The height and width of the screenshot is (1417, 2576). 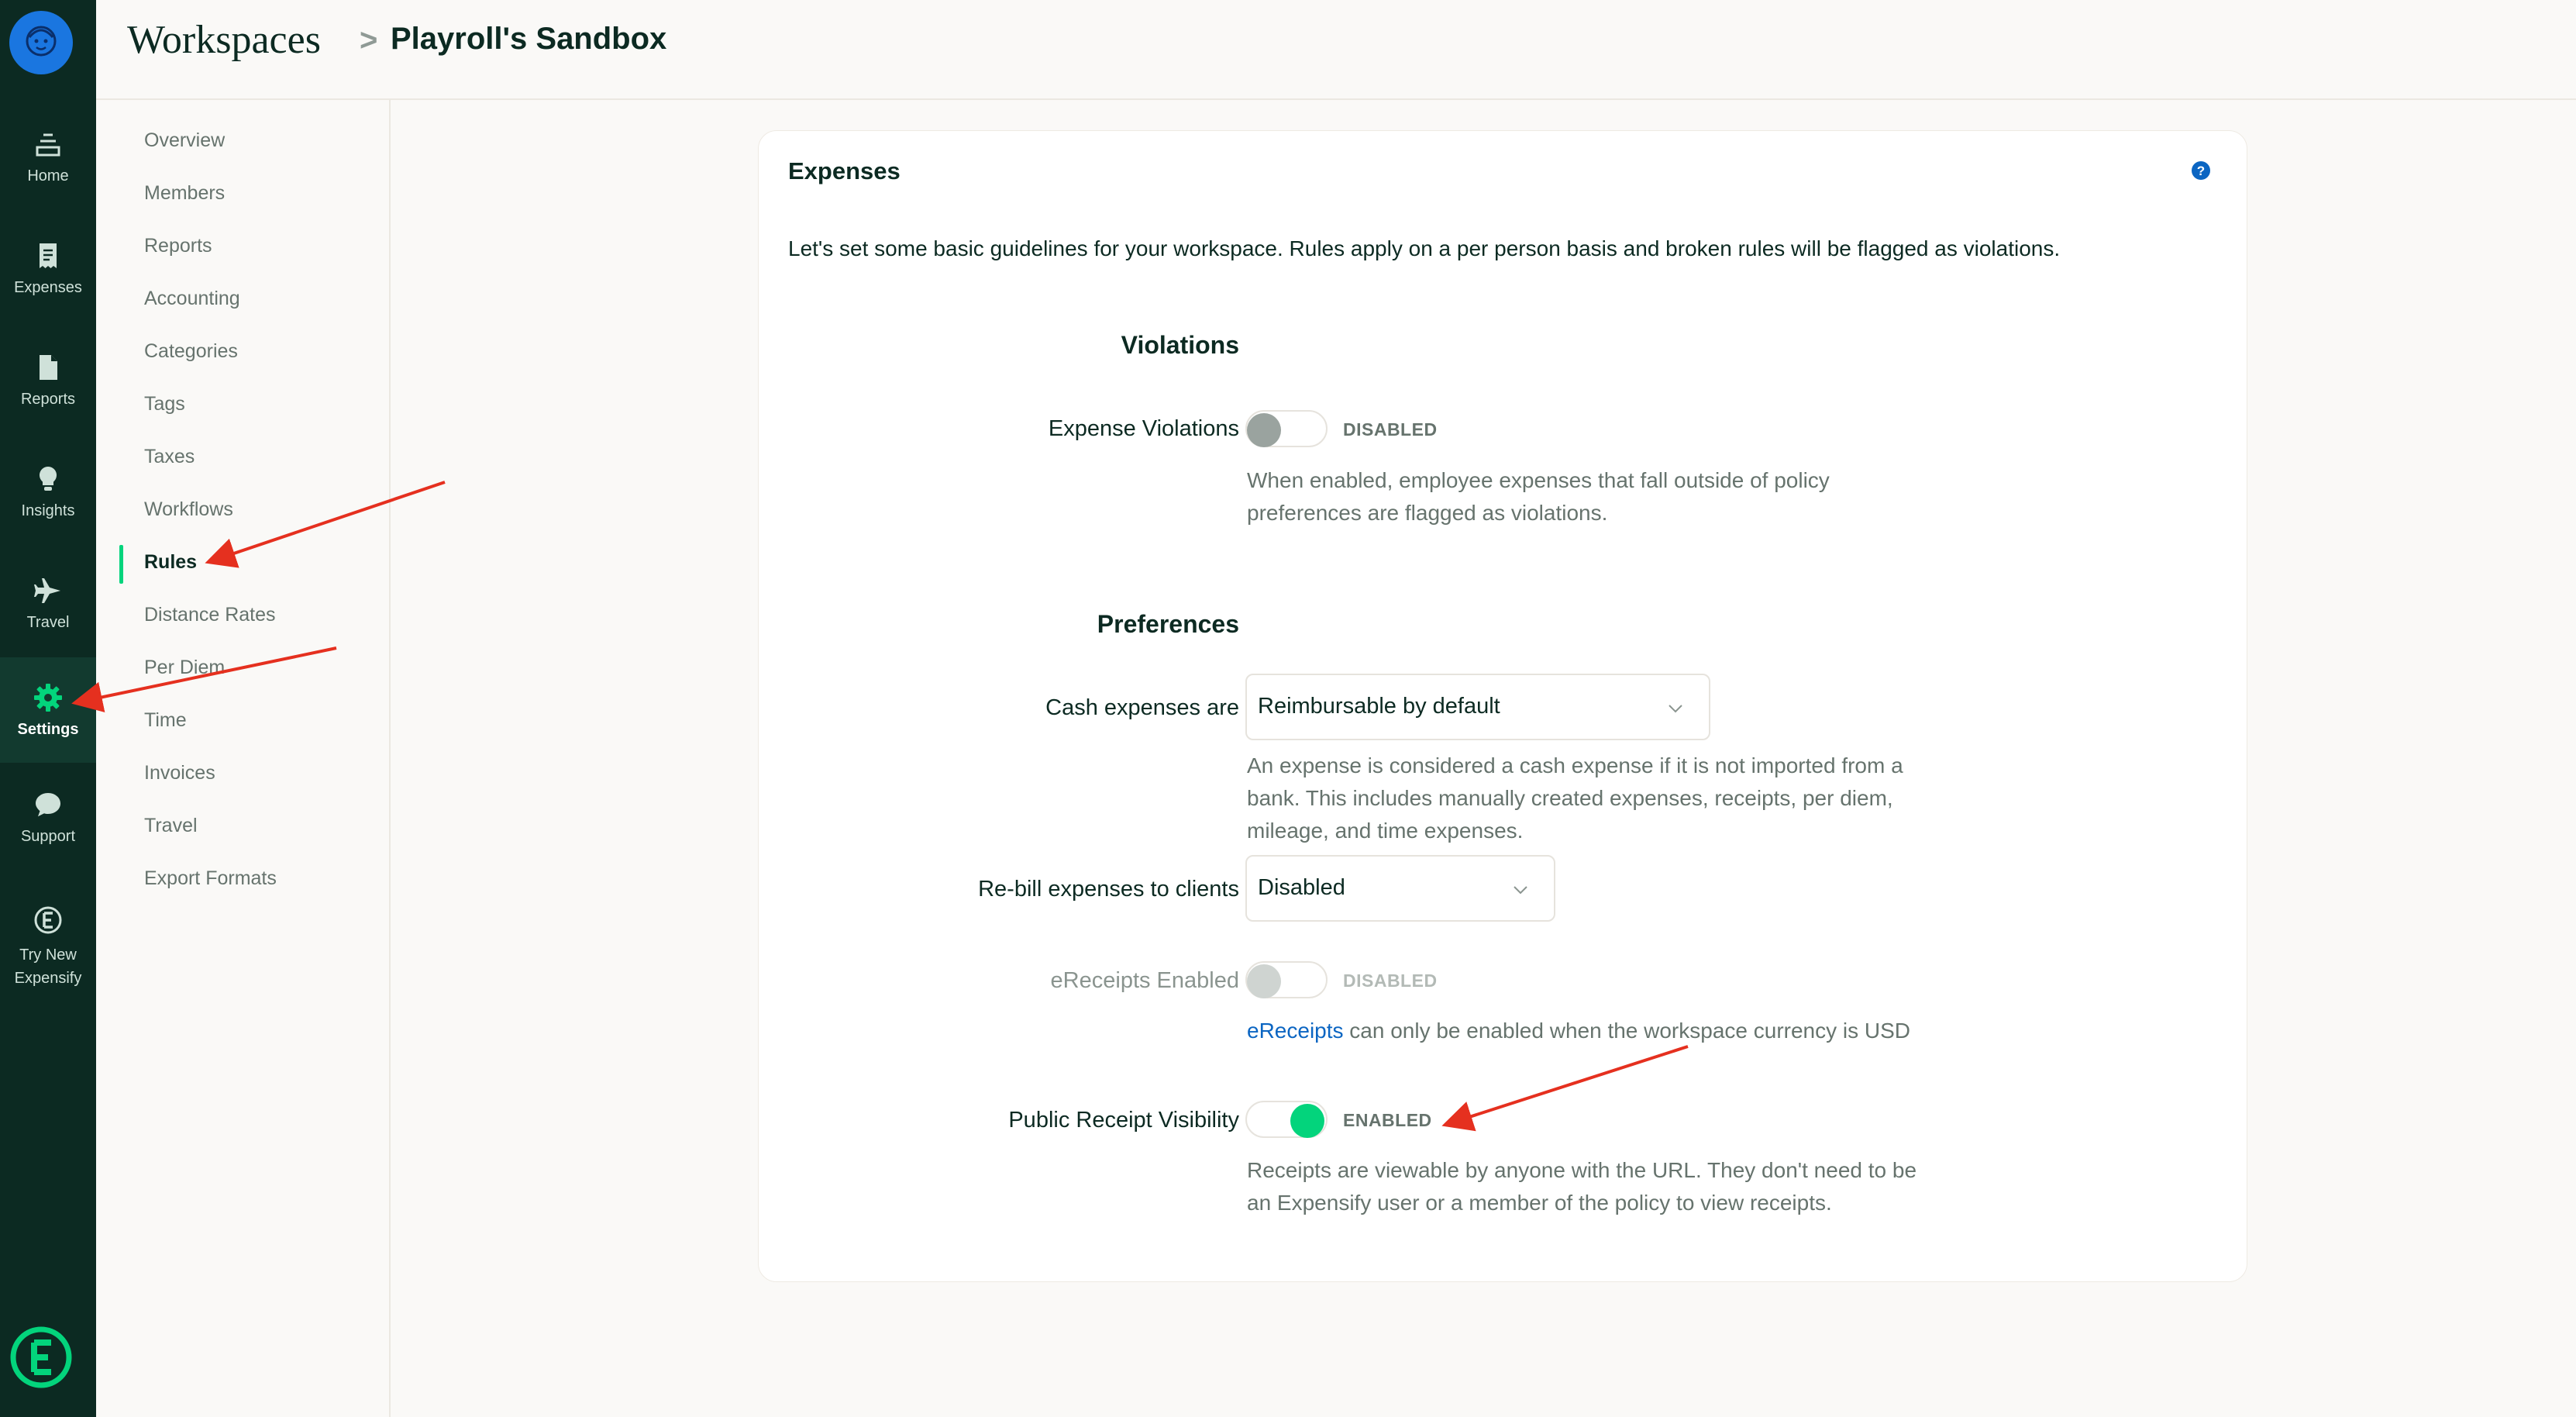 I want to click on rail-item-label: Support, so click(x=48, y=836).